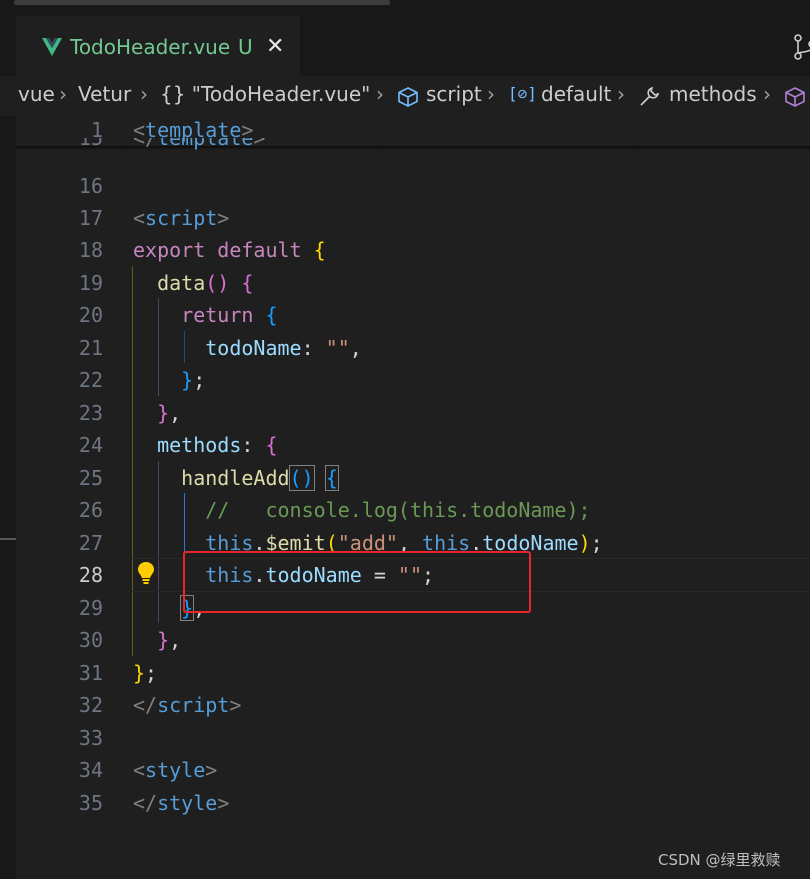 The width and height of the screenshot is (810, 879). Describe the element at coordinates (202, 2) in the screenshot. I see `horizontal-scrollbar` at that location.